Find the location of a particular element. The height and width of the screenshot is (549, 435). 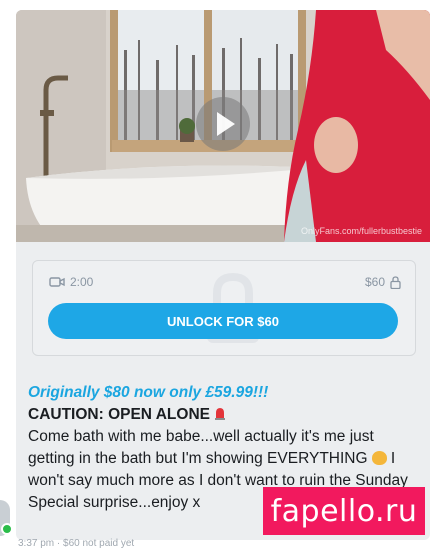

price-text: $60 is located at coordinates (374, 282).